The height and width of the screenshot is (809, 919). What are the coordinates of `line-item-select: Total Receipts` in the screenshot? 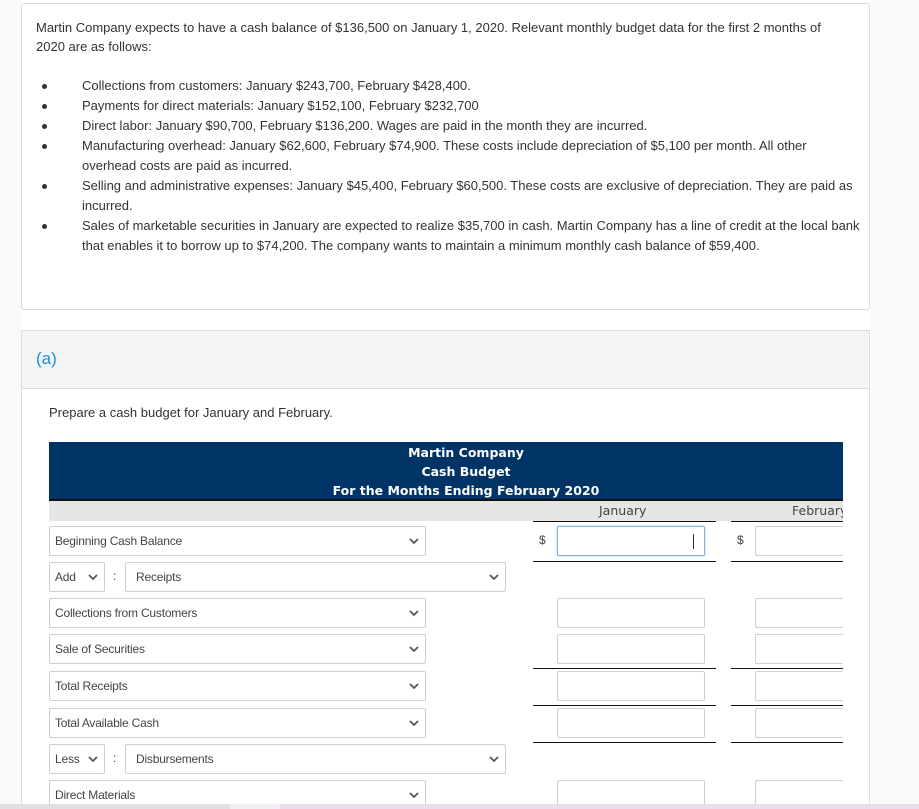 It's located at (237, 686).